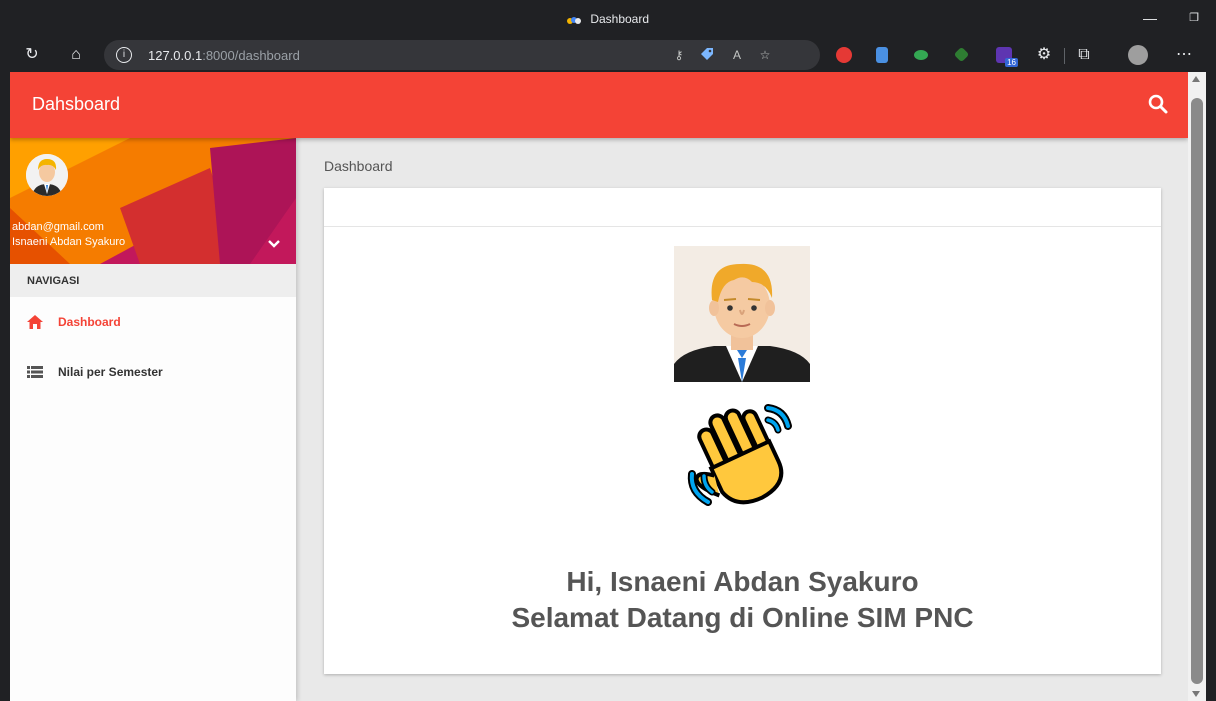 The height and width of the screenshot is (701, 1216). I want to click on search-icon, so click(1158, 104).